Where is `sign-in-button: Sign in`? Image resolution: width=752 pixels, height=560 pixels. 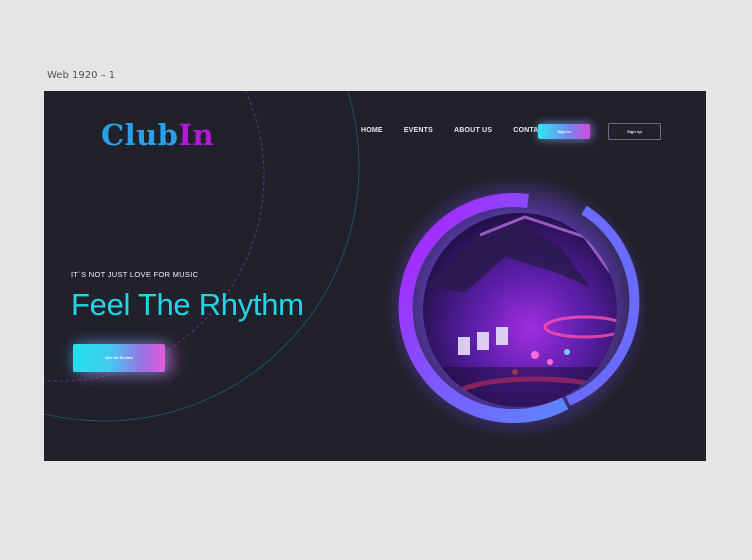 sign-in-button: Sign in is located at coordinates (564, 131).